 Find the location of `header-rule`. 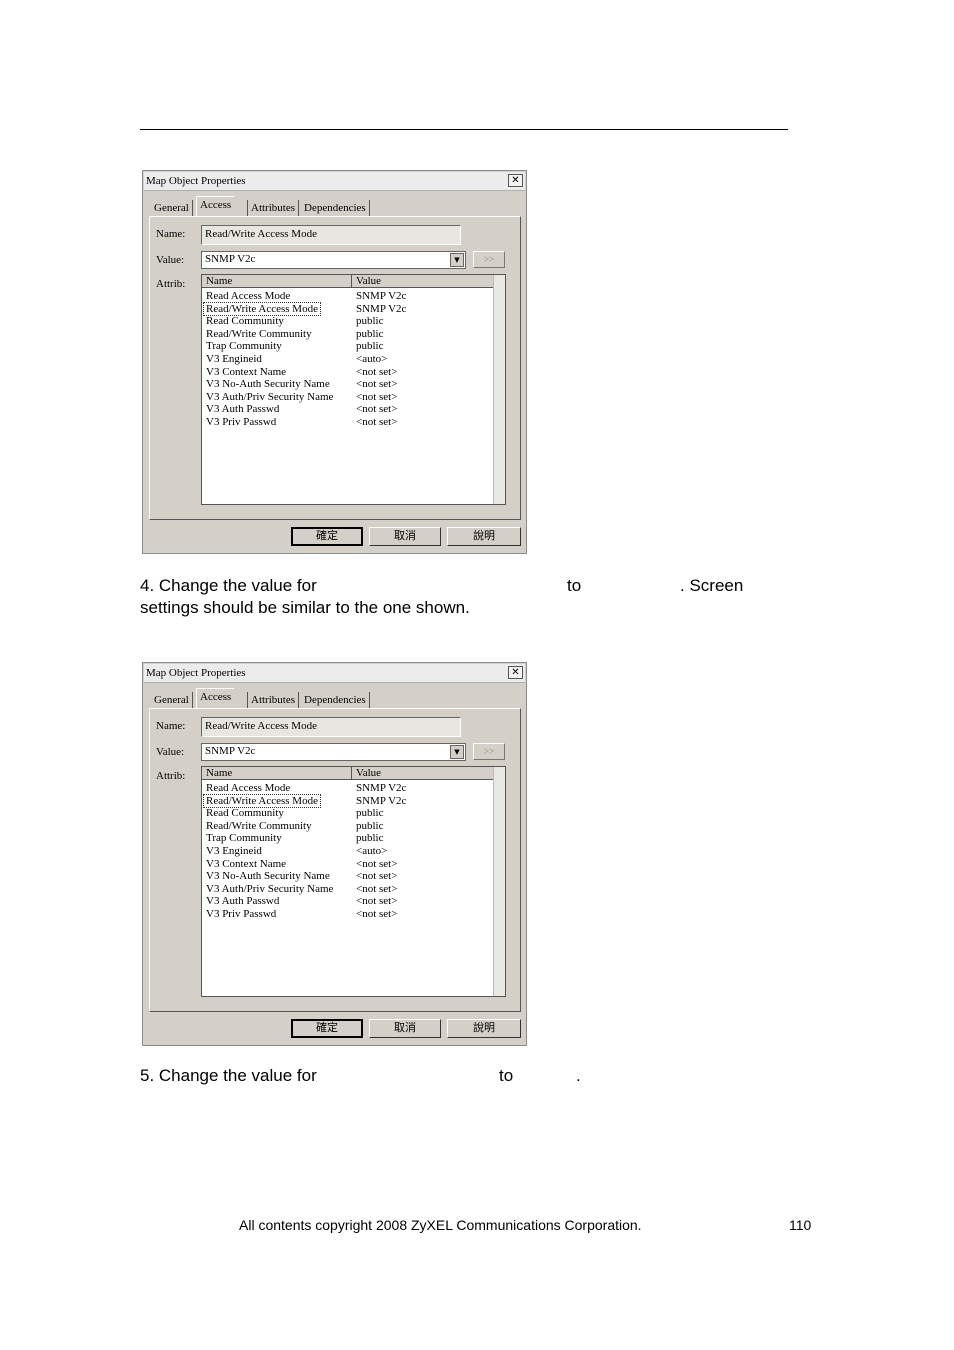

header-rule is located at coordinates (464, 129).